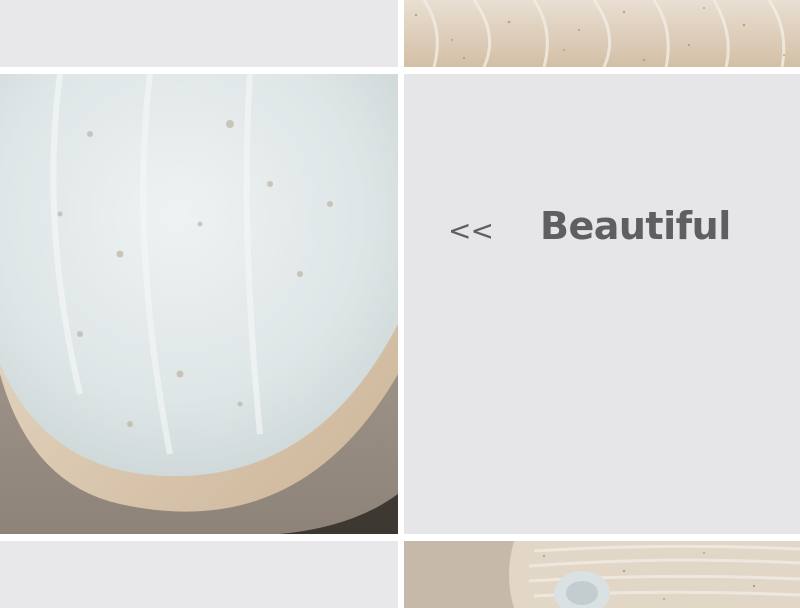 Image resolution: width=800 pixels, height=608 pixels. What do you see at coordinates (635, 226) in the screenshot?
I see `caption-text: Beautiful` at bounding box center [635, 226].